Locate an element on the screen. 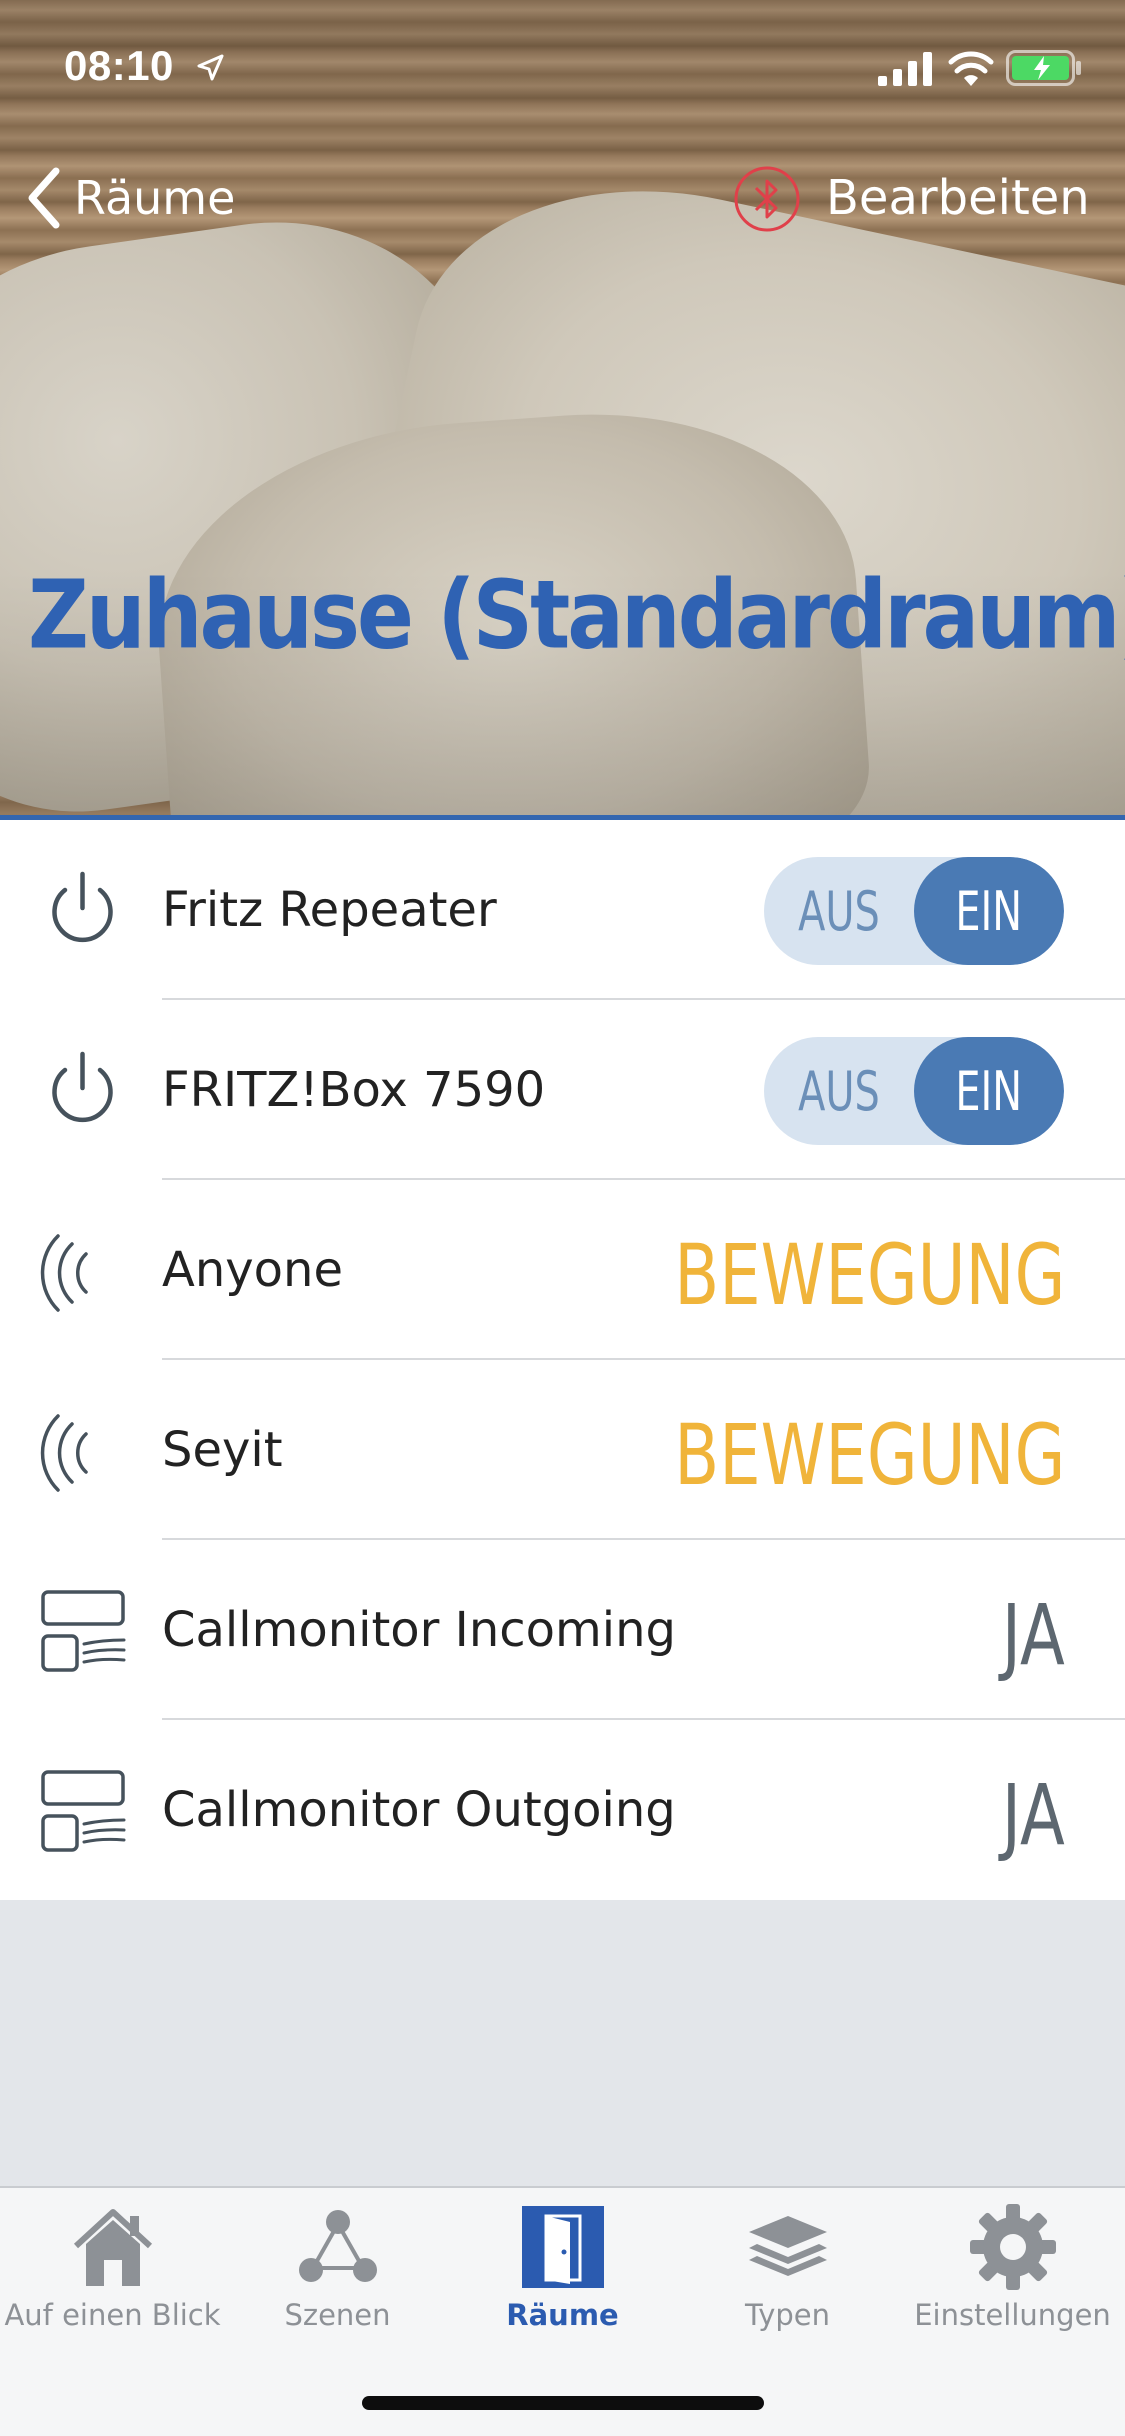 The height and width of the screenshot is (2436, 1125). status-bar: 08:10 is located at coordinates (562, 66).